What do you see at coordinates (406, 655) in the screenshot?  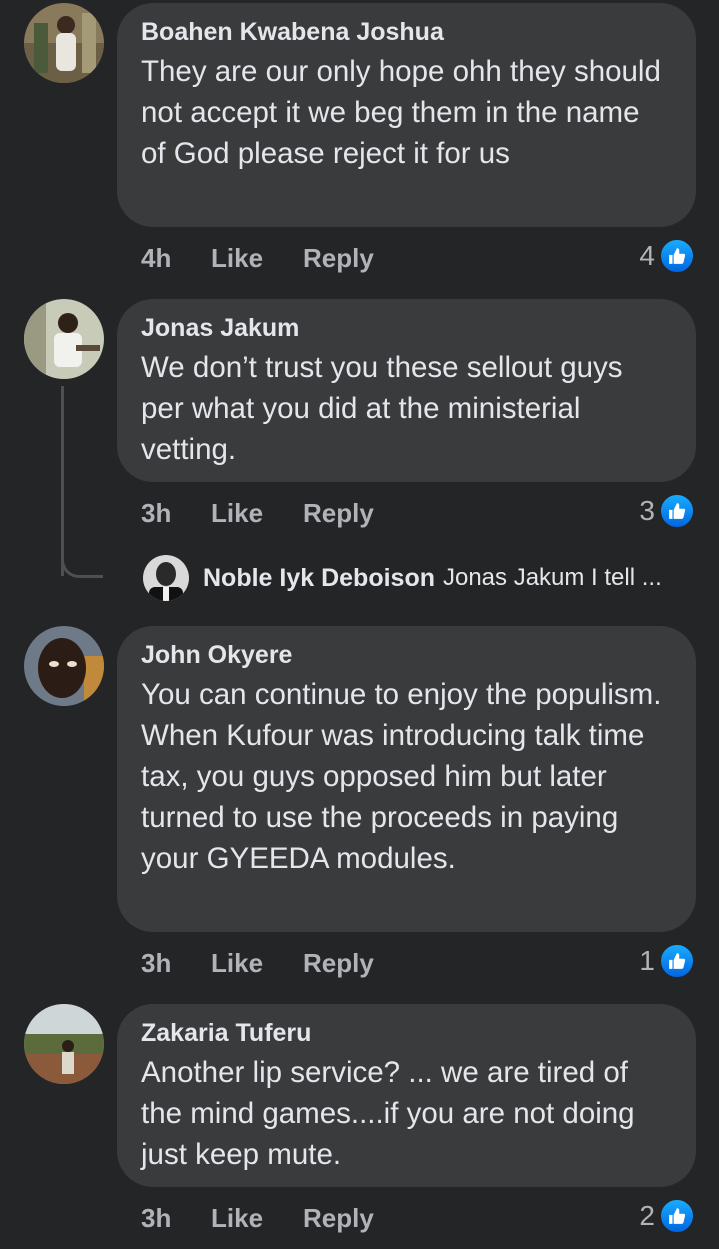 I see `comment-author: John Okyere` at bounding box center [406, 655].